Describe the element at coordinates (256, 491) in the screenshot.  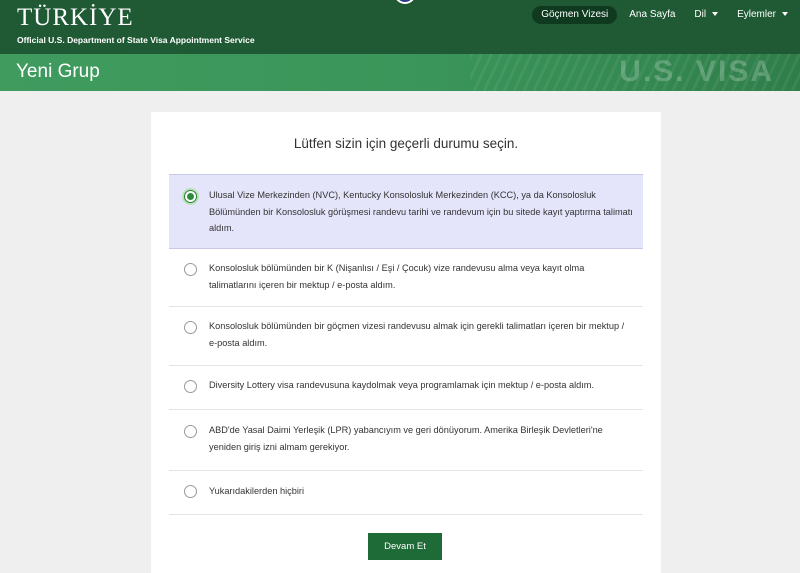
I see `option-label: Yukarıdakilerden hiçbiri` at that location.